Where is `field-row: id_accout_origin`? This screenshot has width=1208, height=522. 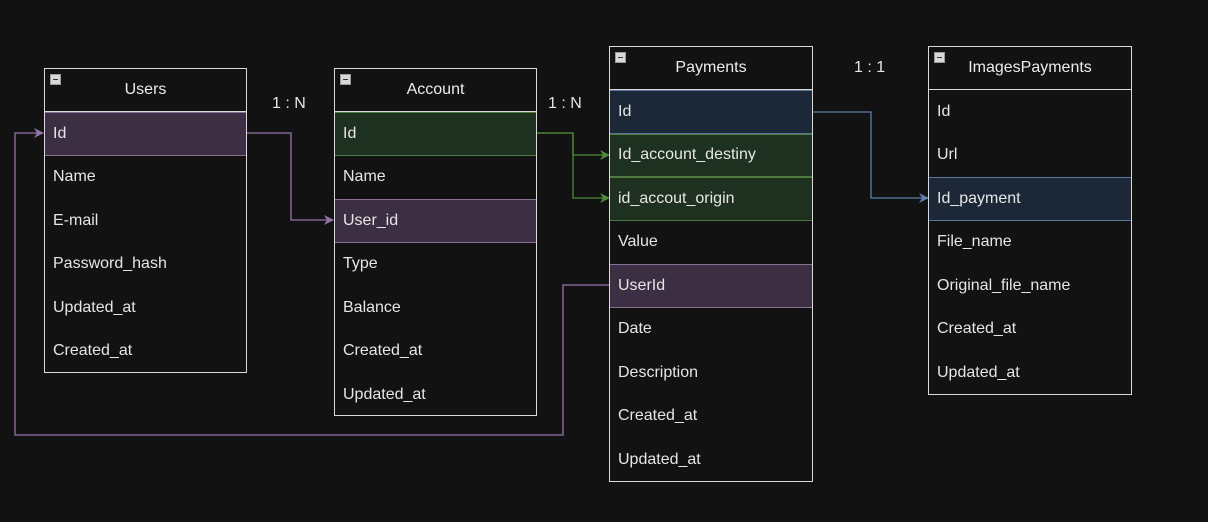 field-row: id_accout_origin is located at coordinates (711, 199).